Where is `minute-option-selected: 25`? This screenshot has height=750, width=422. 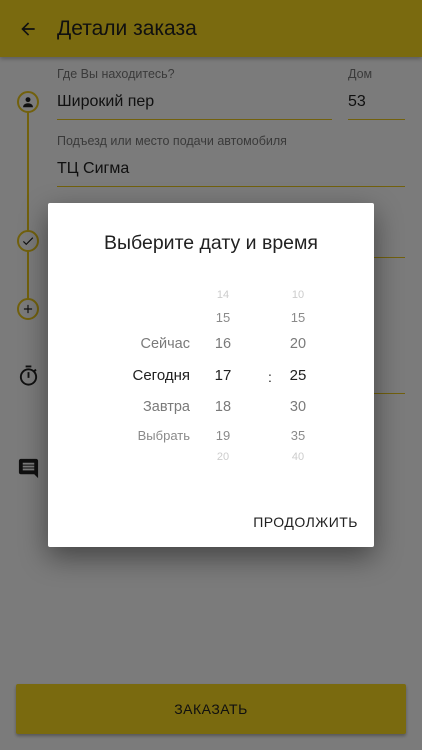
minute-option-selected: 25 is located at coordinates (298, 375).